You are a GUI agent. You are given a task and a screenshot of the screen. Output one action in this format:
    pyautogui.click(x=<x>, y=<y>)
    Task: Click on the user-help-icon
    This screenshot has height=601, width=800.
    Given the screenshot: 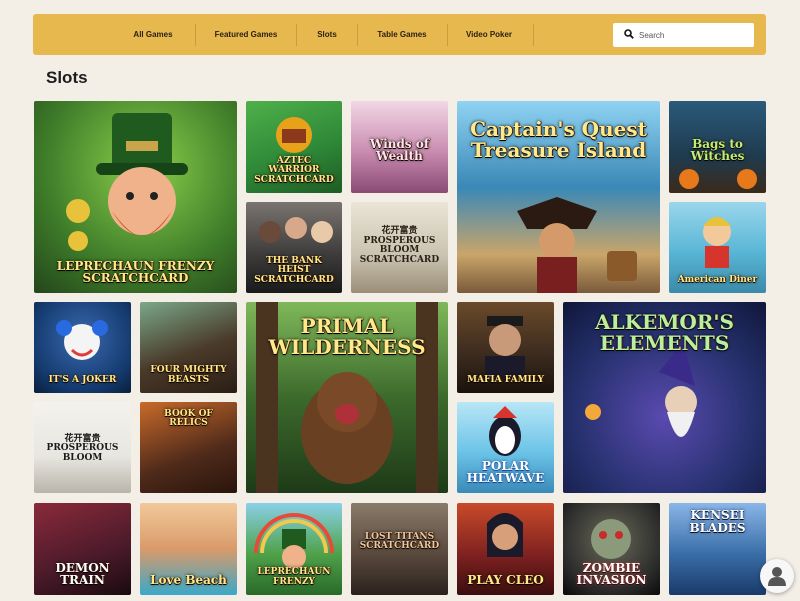 What is the action you would take?
    pyautogui.click(x=777, y=576)
    